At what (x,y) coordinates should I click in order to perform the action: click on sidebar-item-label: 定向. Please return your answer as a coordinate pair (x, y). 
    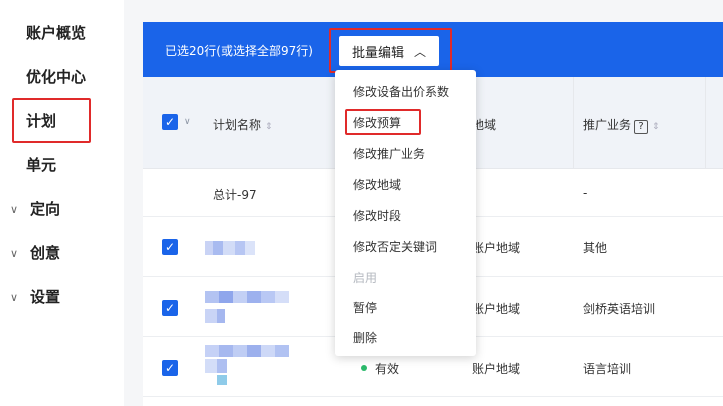
    Looking at the image, I should click on (45, 209).